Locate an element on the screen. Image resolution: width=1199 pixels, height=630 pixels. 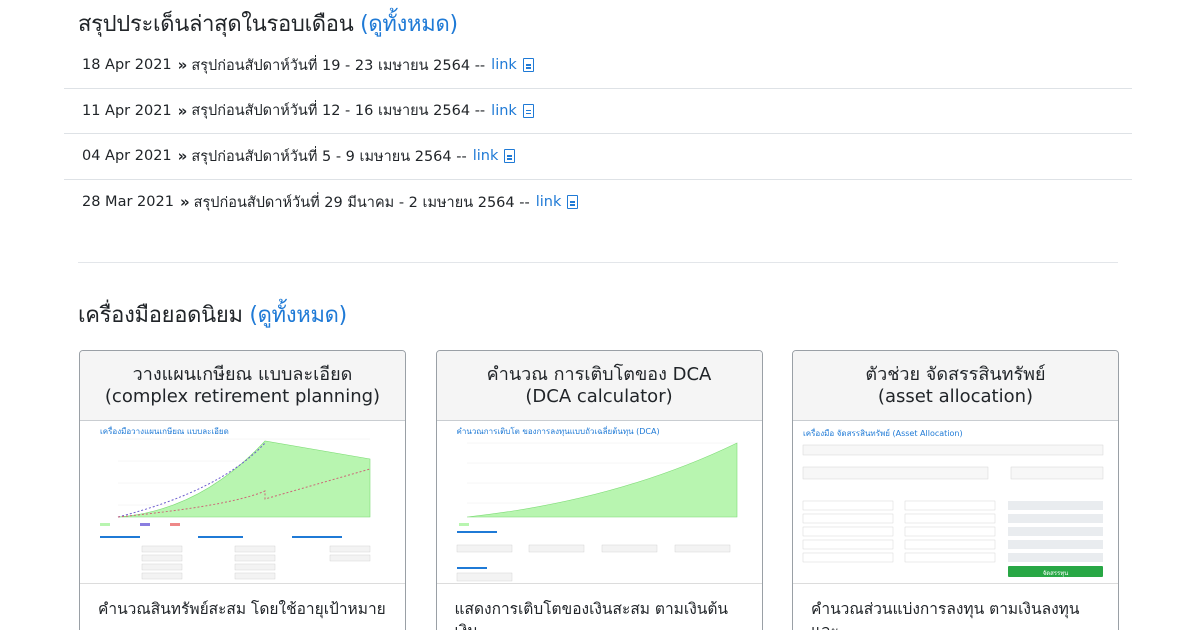
tools-title-text: เครื่องมือยอดนิยม is located at coordinates (160, 315).